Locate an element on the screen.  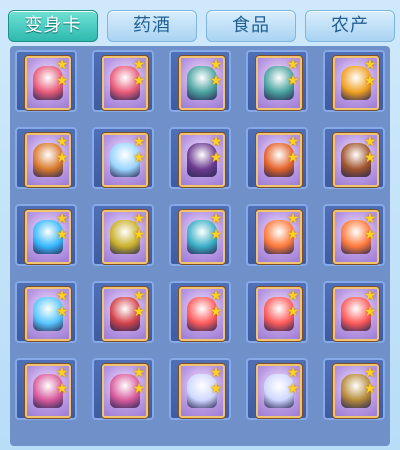
tab-farm-produce: 农产 is located at coordinates (350, 26).